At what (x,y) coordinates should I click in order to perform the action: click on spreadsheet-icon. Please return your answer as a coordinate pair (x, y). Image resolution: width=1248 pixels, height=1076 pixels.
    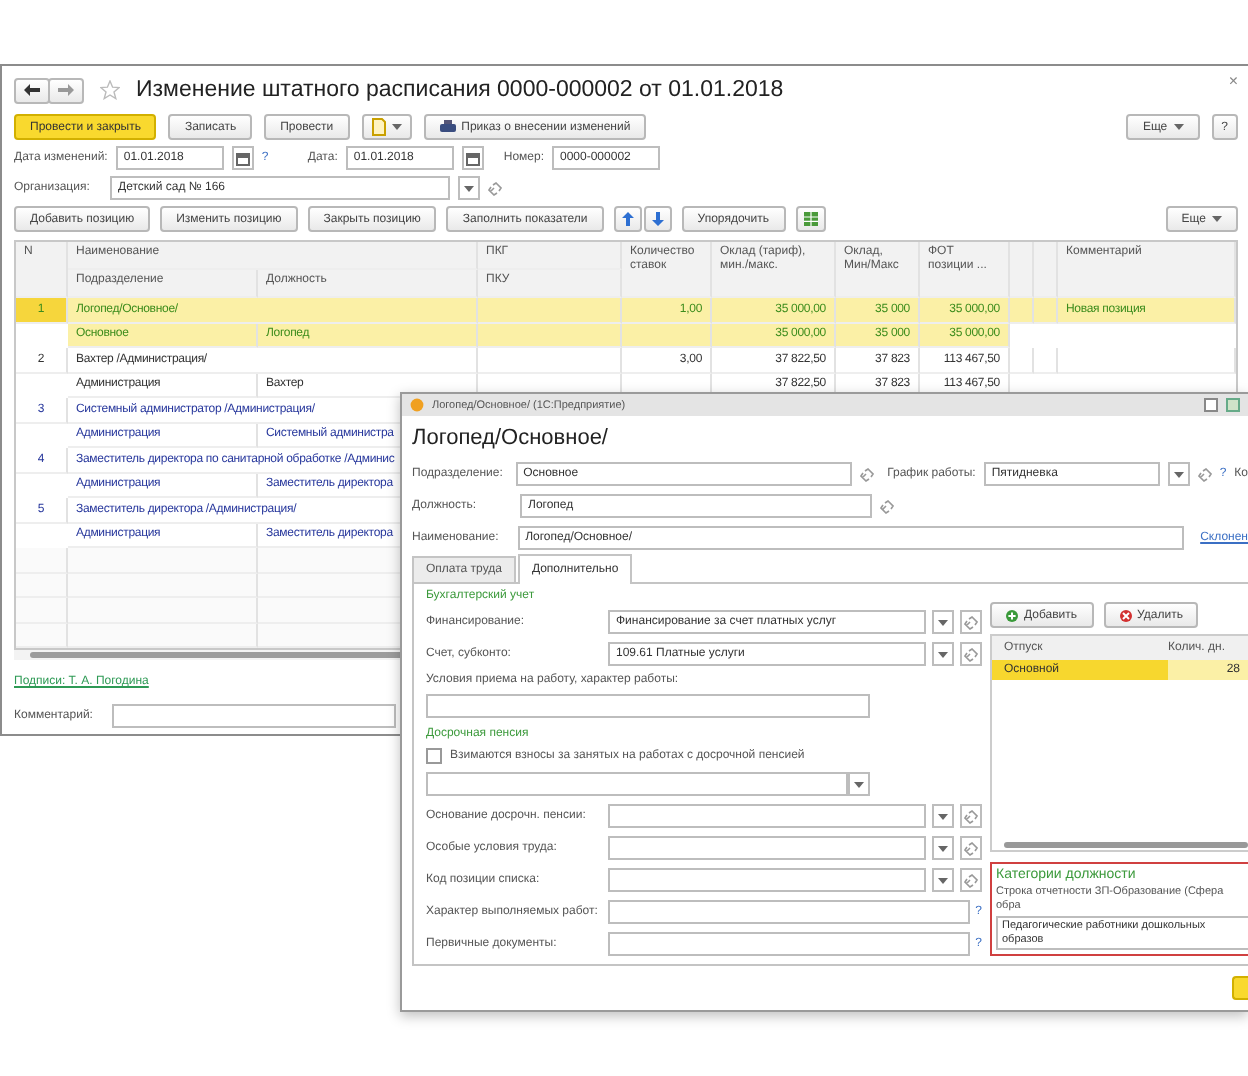
    Looking at the image, I should click on (810, 219).